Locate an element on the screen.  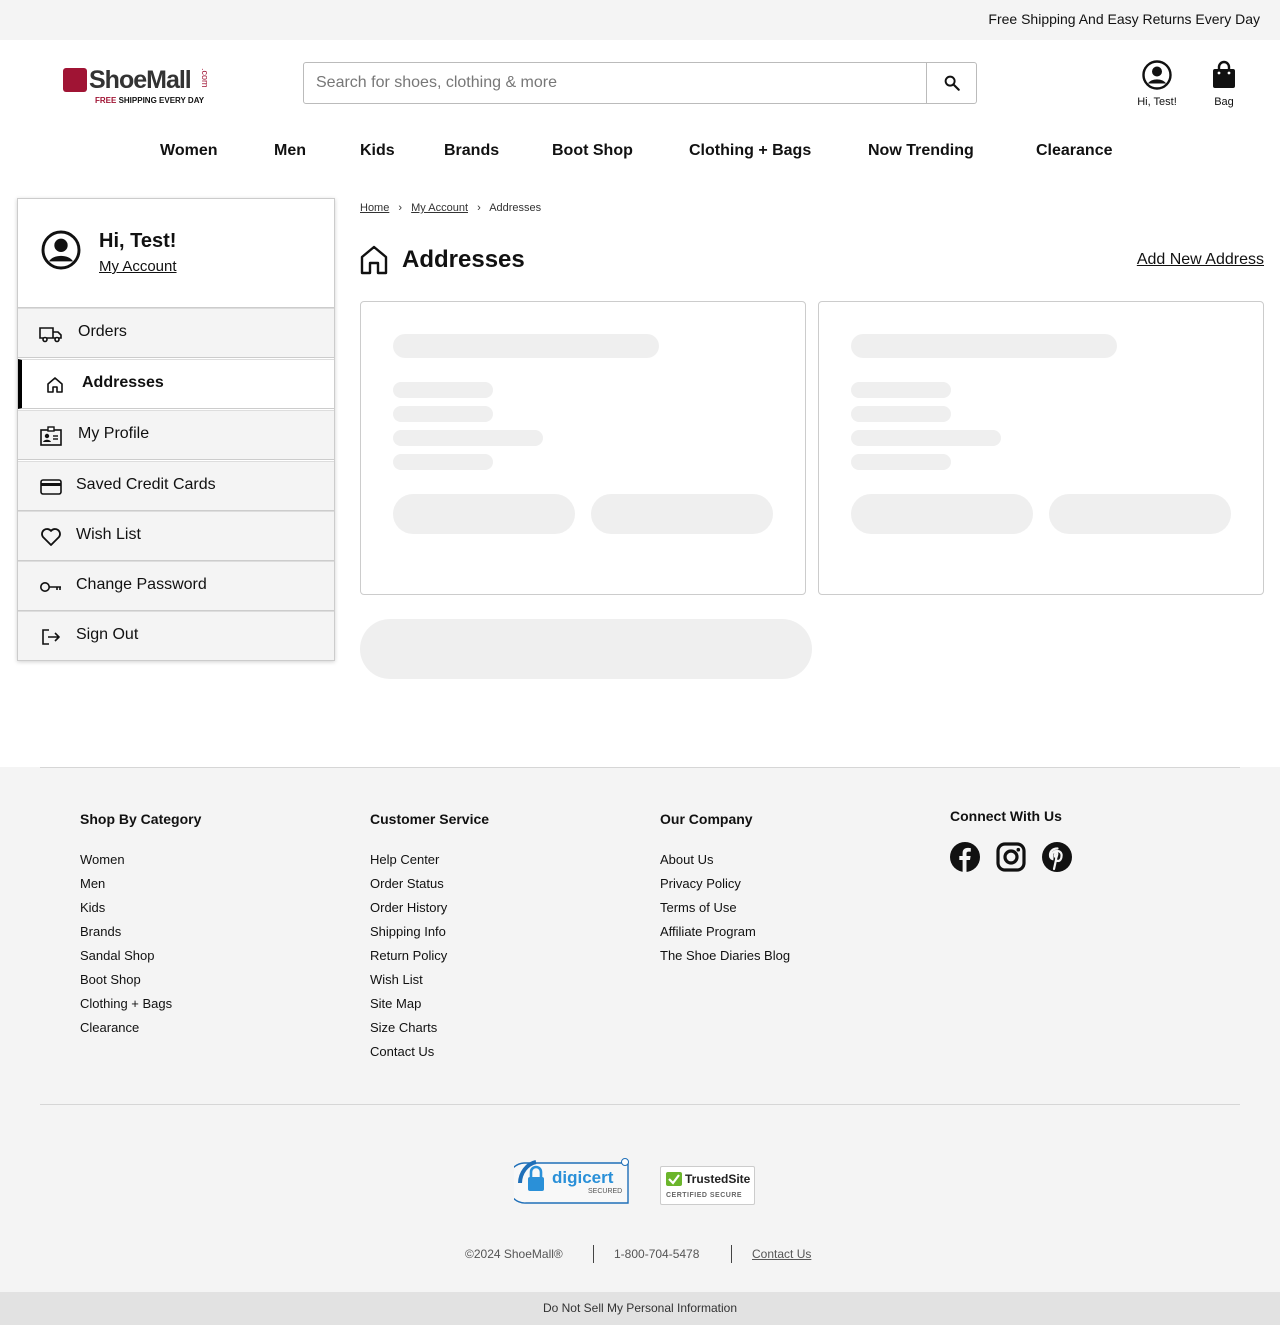
breadcrumb-my-account: My Account is located at coordinates (439, 208).